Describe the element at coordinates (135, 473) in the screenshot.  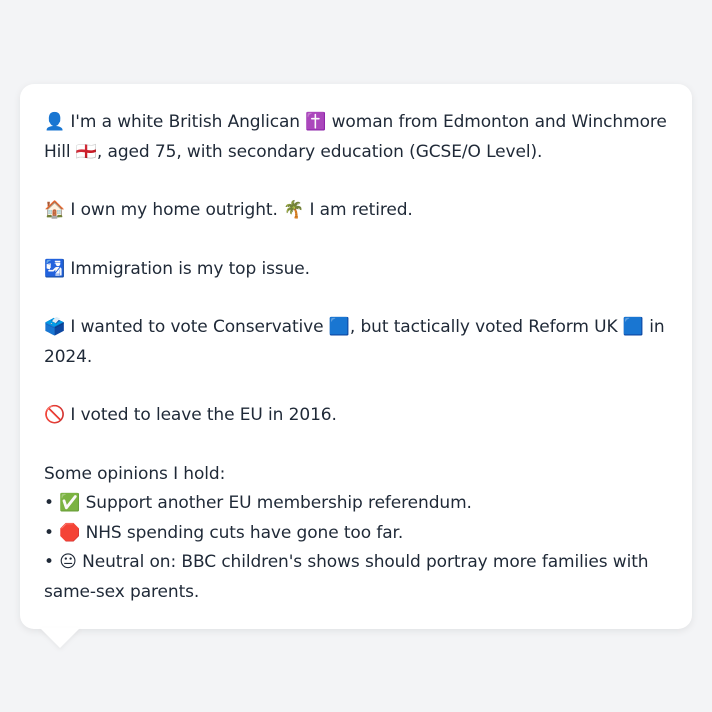
I see `opinions-heading: Some opinions I hold:` at that location.